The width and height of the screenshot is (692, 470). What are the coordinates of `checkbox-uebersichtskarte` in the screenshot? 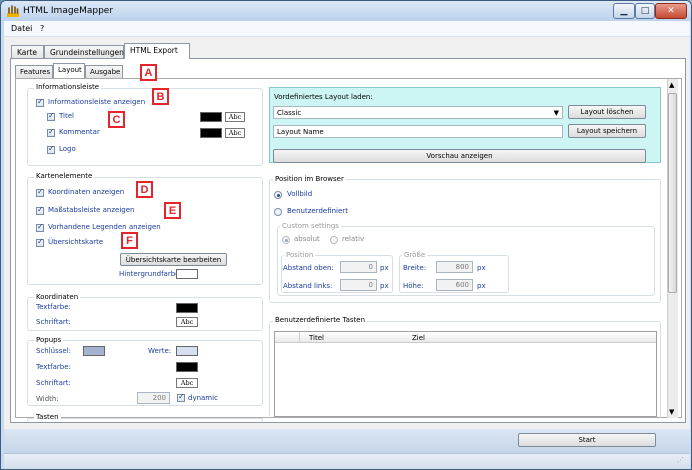 It's located at (40, 242).